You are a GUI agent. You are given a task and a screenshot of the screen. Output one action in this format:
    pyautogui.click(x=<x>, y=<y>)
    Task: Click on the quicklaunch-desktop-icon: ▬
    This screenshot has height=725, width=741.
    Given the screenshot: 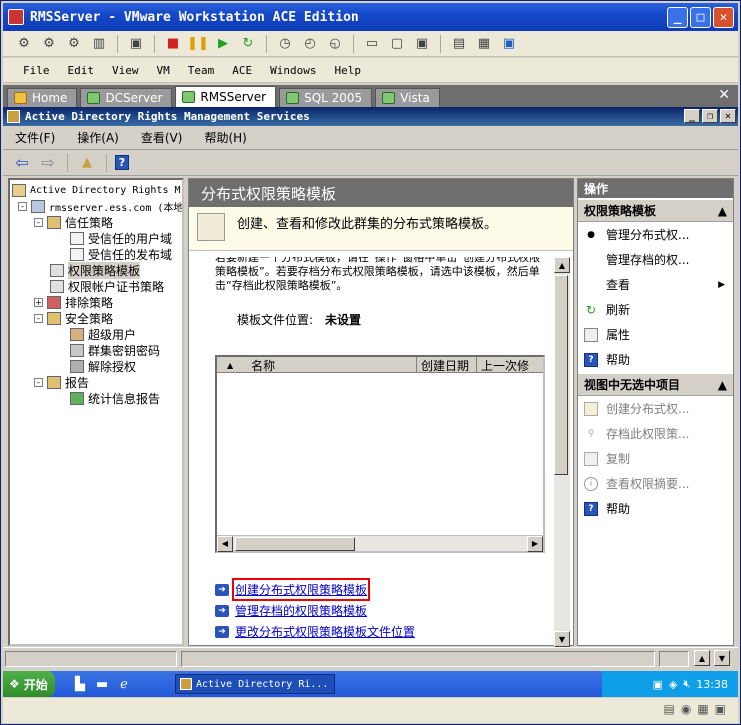 What is the action you would take?
    pyautogui.click(x=102, y=684)
    